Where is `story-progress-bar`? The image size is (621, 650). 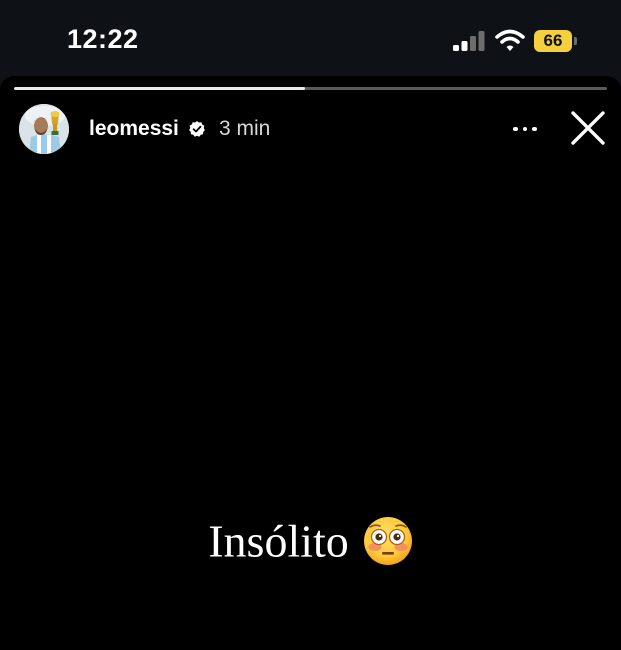 story-progress-bar is located at coordinates (310, 88).